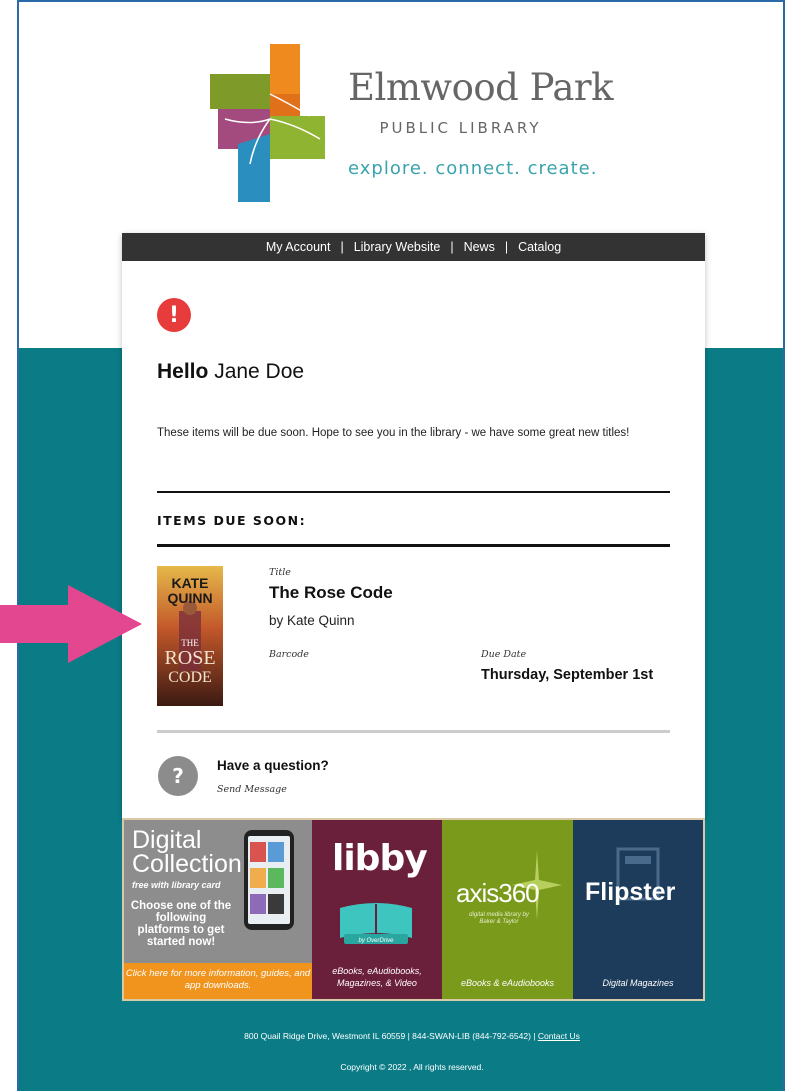 Image resolution: width=785 pixels, height=1091 pixels. Describe the element at coordinates (269, 880) in the screenshot. I see `phone-icon` at that location.